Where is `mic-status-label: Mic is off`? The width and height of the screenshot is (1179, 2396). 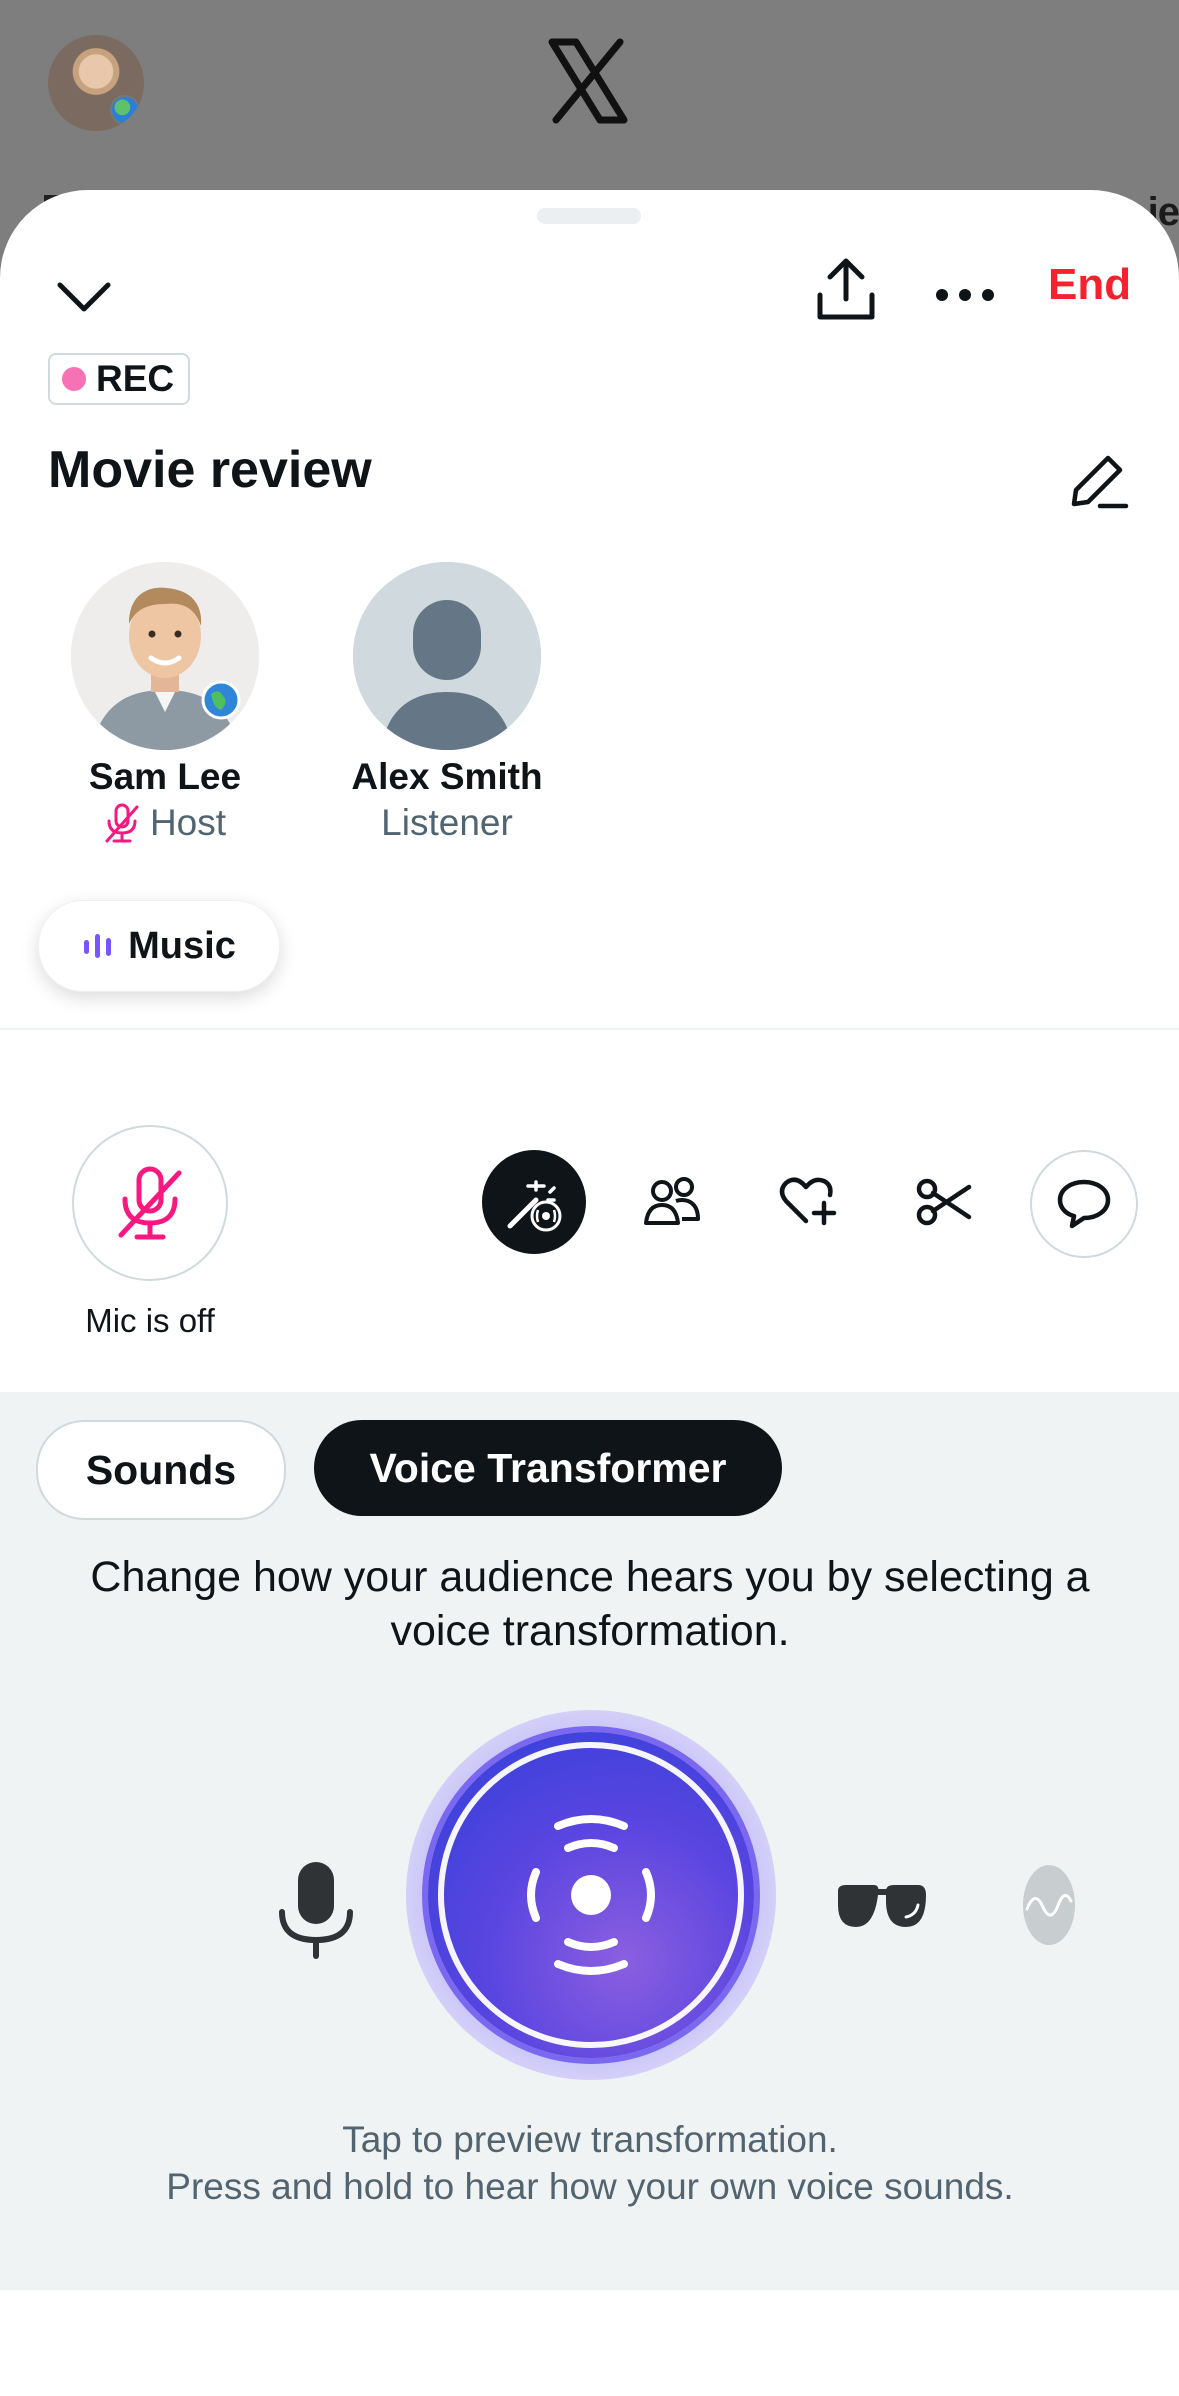
mic-status-label: Mic is off is located at coordinates (150, 1320).